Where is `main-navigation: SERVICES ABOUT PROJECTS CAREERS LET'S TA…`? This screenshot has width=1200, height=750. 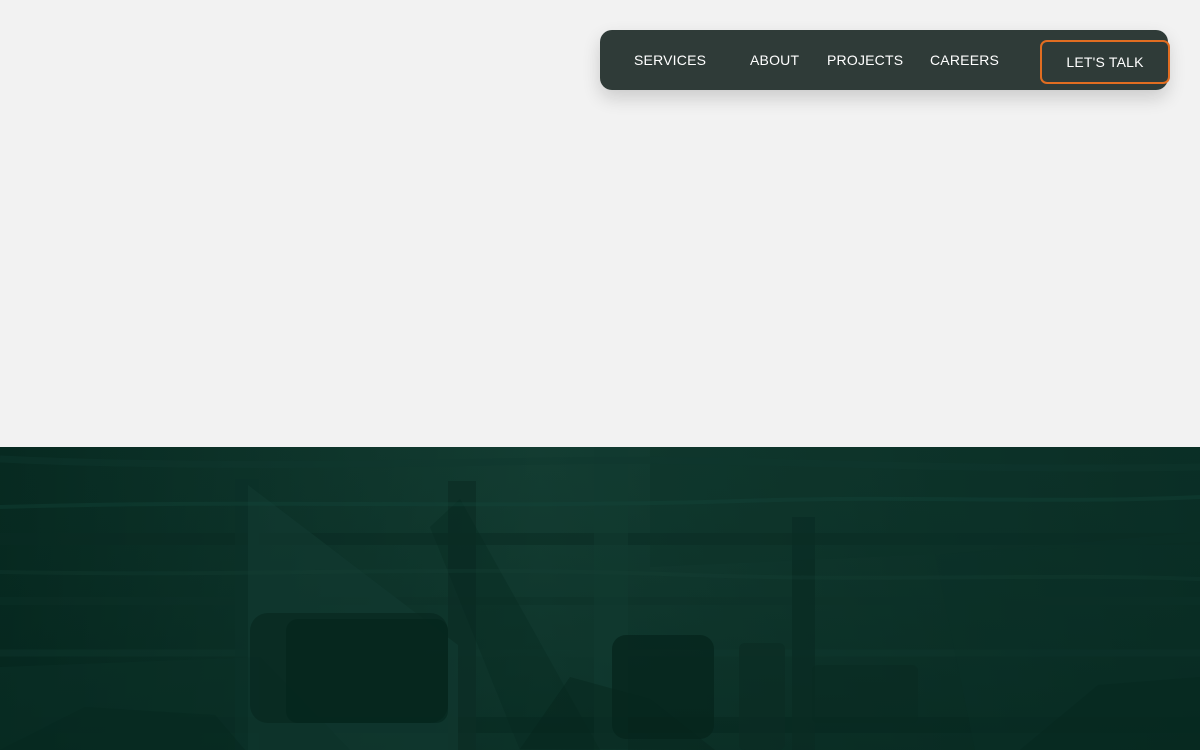
main-navigation: SERVICES ABOUT PROJECTS CAREERS LET'S TA… is located at coordinates (885, 60).